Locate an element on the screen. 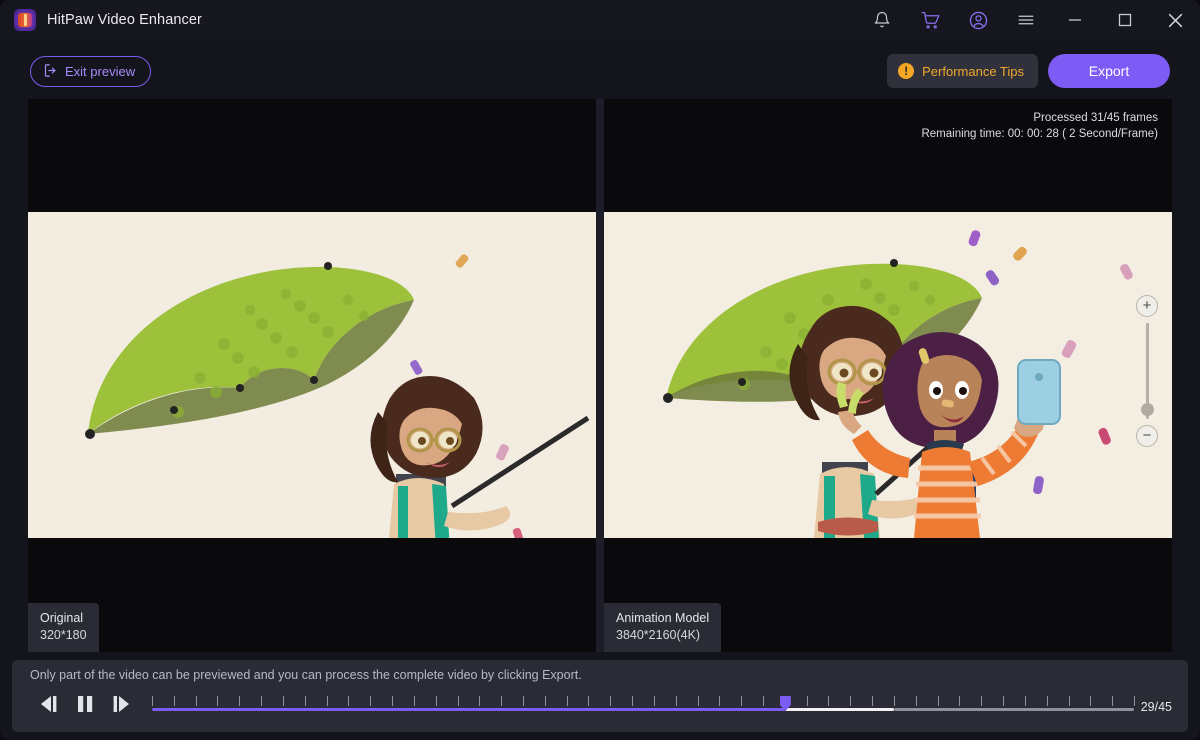  previous-frame-icon is located at coordinates (49, 704).